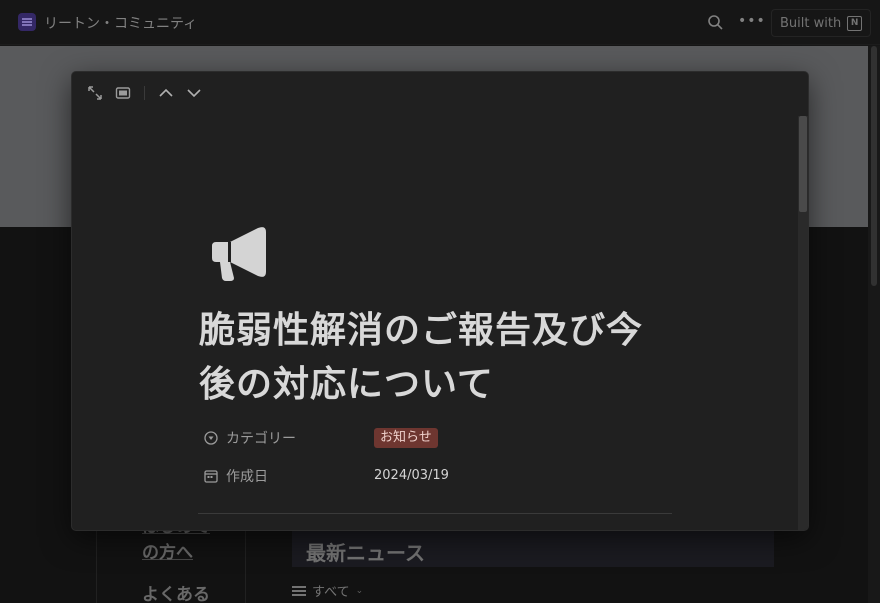 The width and height of the screenshot is (880, 603). Describe the element at coordinates (166, 93) in the screenshot. I see `chevron-up-icon` at that location.